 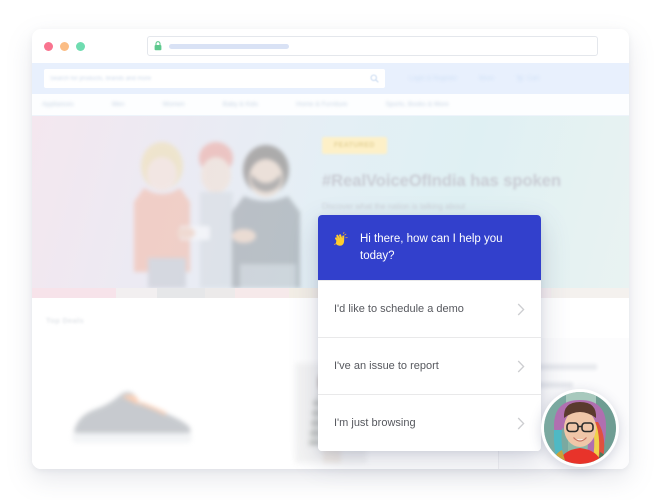 I want to click on maximize-button, so click(x=80, y=46).